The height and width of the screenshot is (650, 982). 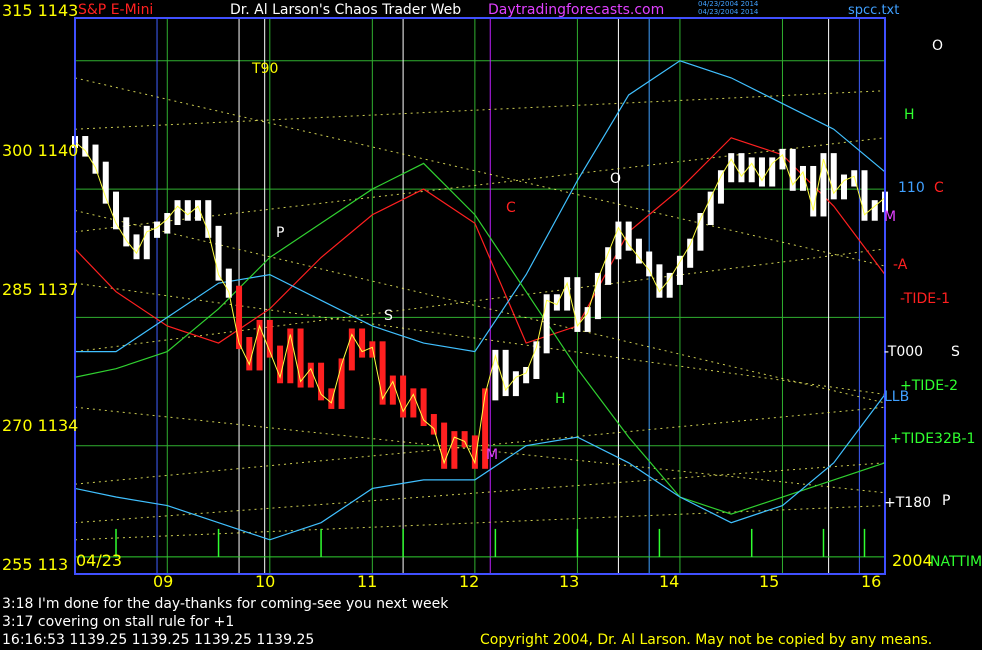 I want to click on right-label-110: 110, so click(x=911, y=188).